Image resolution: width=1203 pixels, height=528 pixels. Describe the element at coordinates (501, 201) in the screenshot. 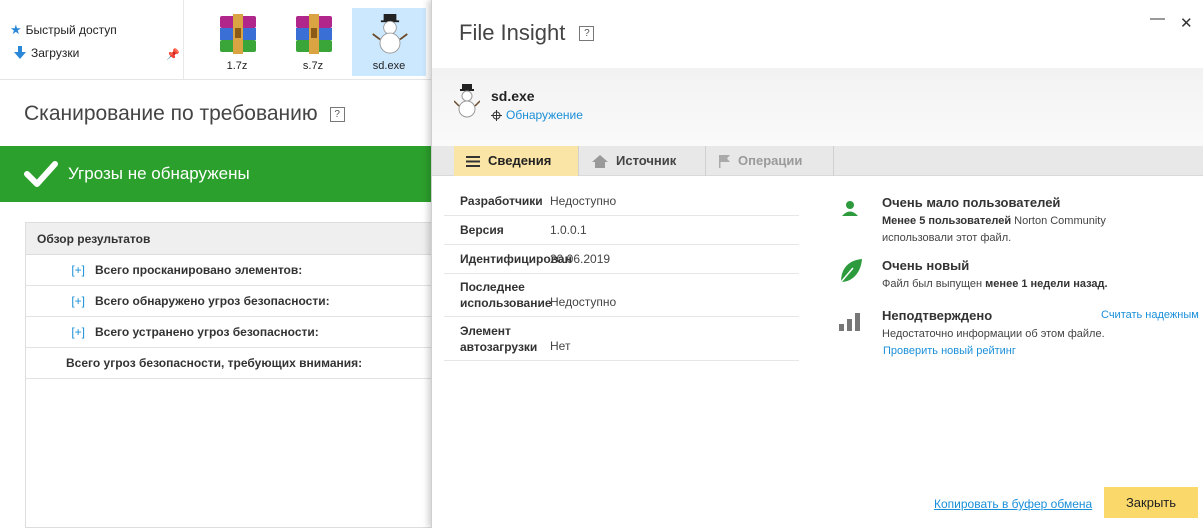

I see `details-key: Разработчики` at that location.